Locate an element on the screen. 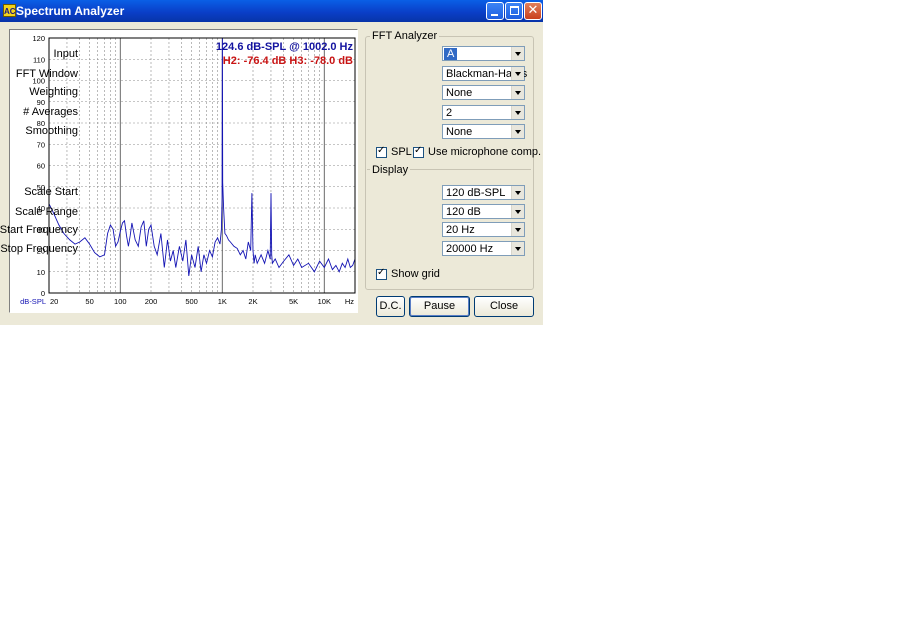 The height and width of the screenshot is (637, 903). spl-label: SPL is located at coordinates (401, 152).